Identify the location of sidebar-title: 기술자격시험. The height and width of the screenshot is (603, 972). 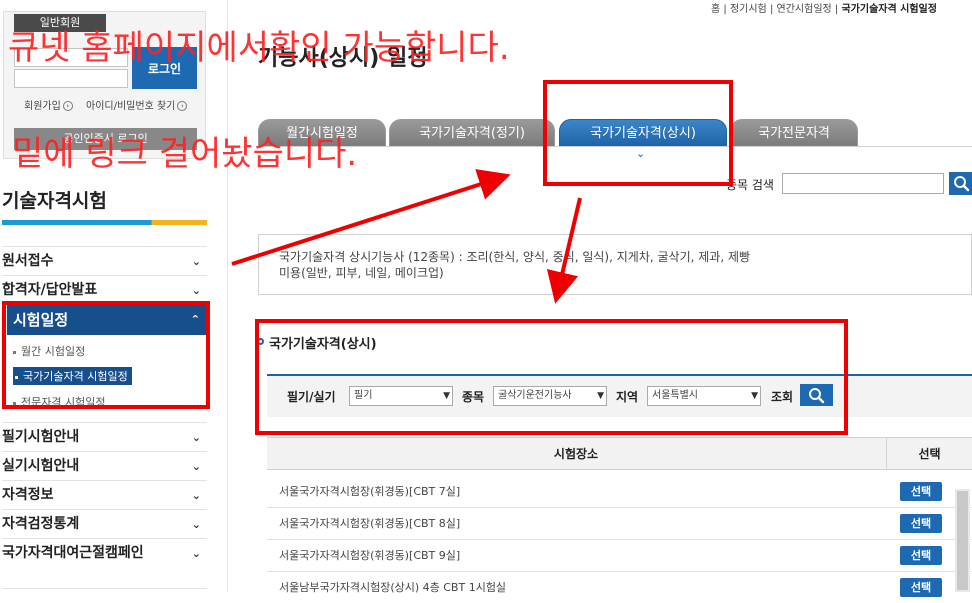
(54, 201).